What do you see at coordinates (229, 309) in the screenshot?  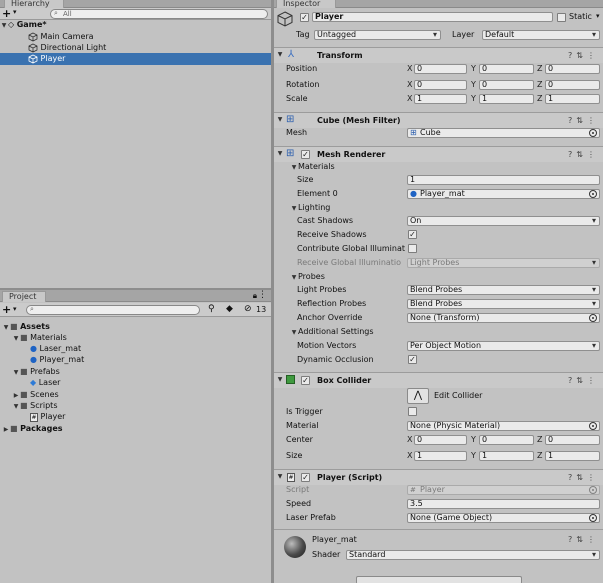 I see `search-by-label-icon: ◆` at bounding box center [229, 309].